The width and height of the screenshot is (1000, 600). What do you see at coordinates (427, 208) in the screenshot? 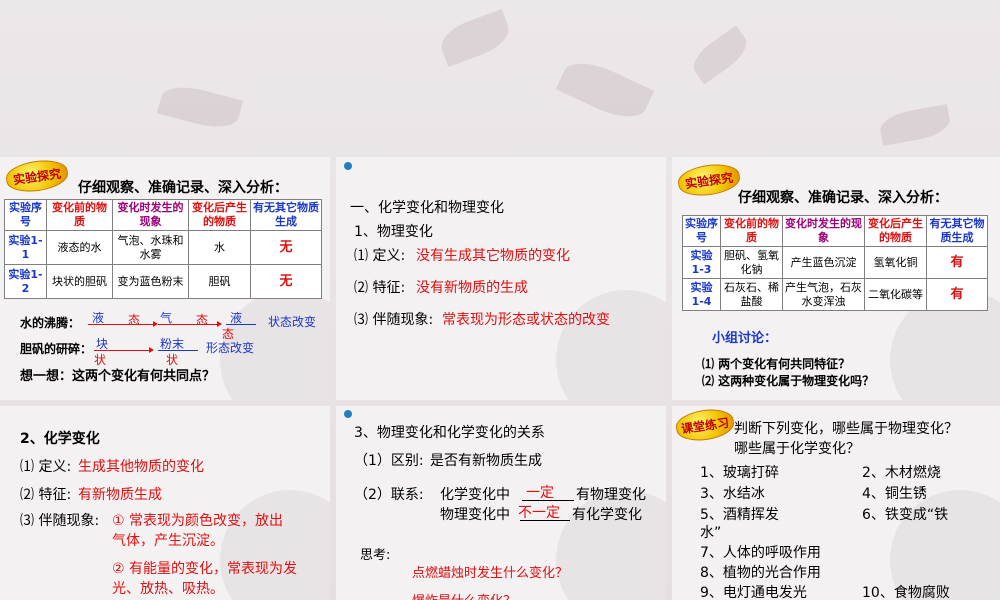
I see `section-title: 一、化学变化和物理变化` at bounding box center [427, 208].